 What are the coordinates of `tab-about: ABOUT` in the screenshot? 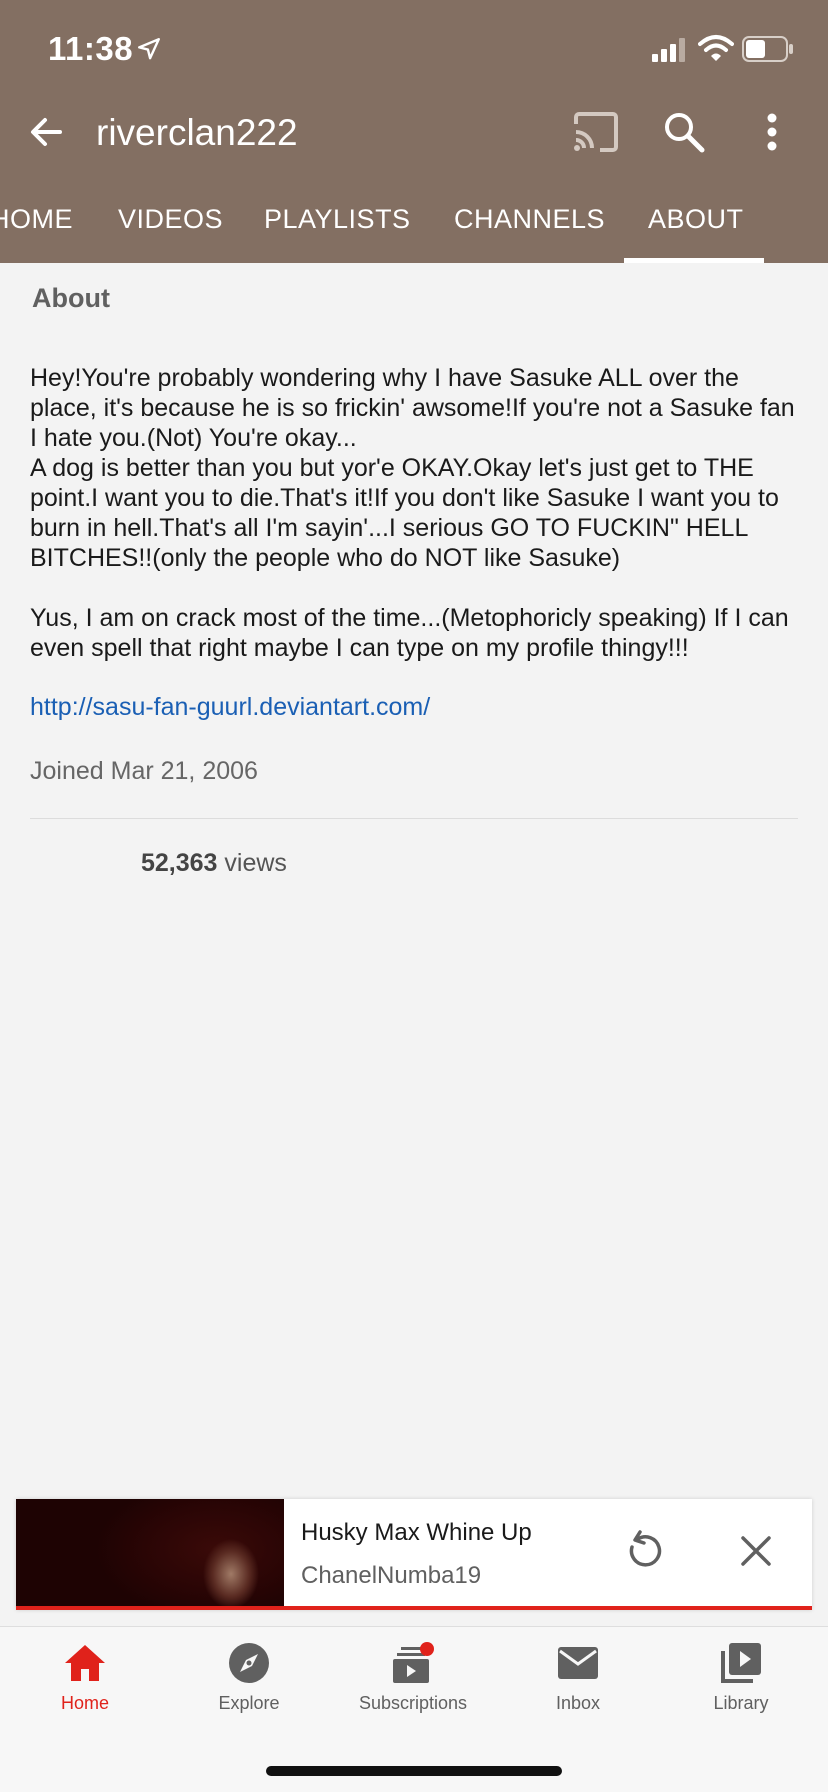 It's located at (696, 219).